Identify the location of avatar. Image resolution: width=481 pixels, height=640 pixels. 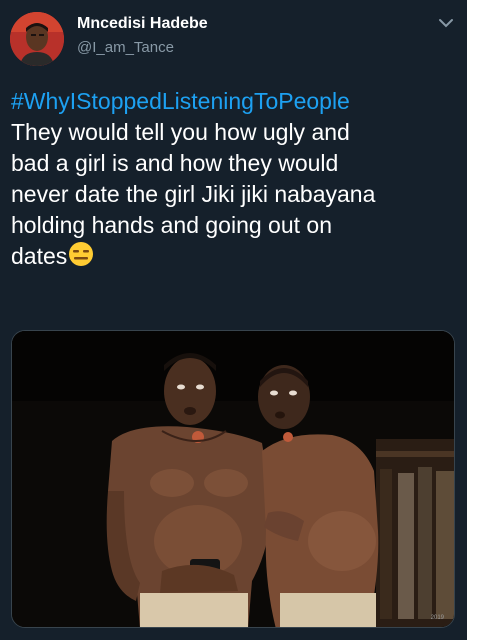
(37, 39).